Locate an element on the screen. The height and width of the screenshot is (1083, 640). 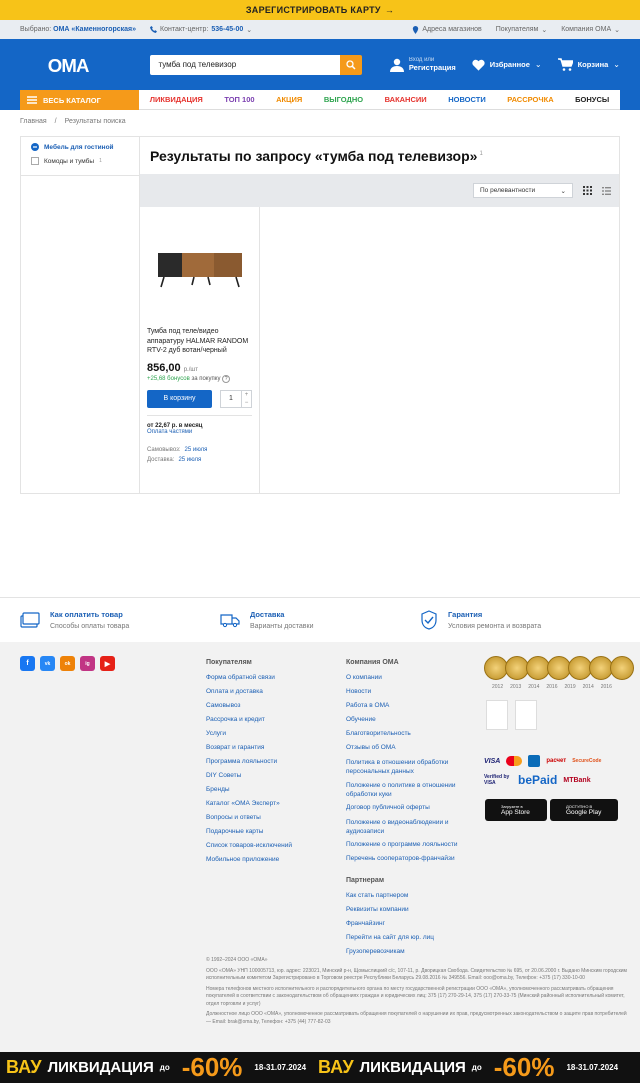
footer-link-company: Перечень сооператоров-франчайзи is located at coordinates (404, 862).